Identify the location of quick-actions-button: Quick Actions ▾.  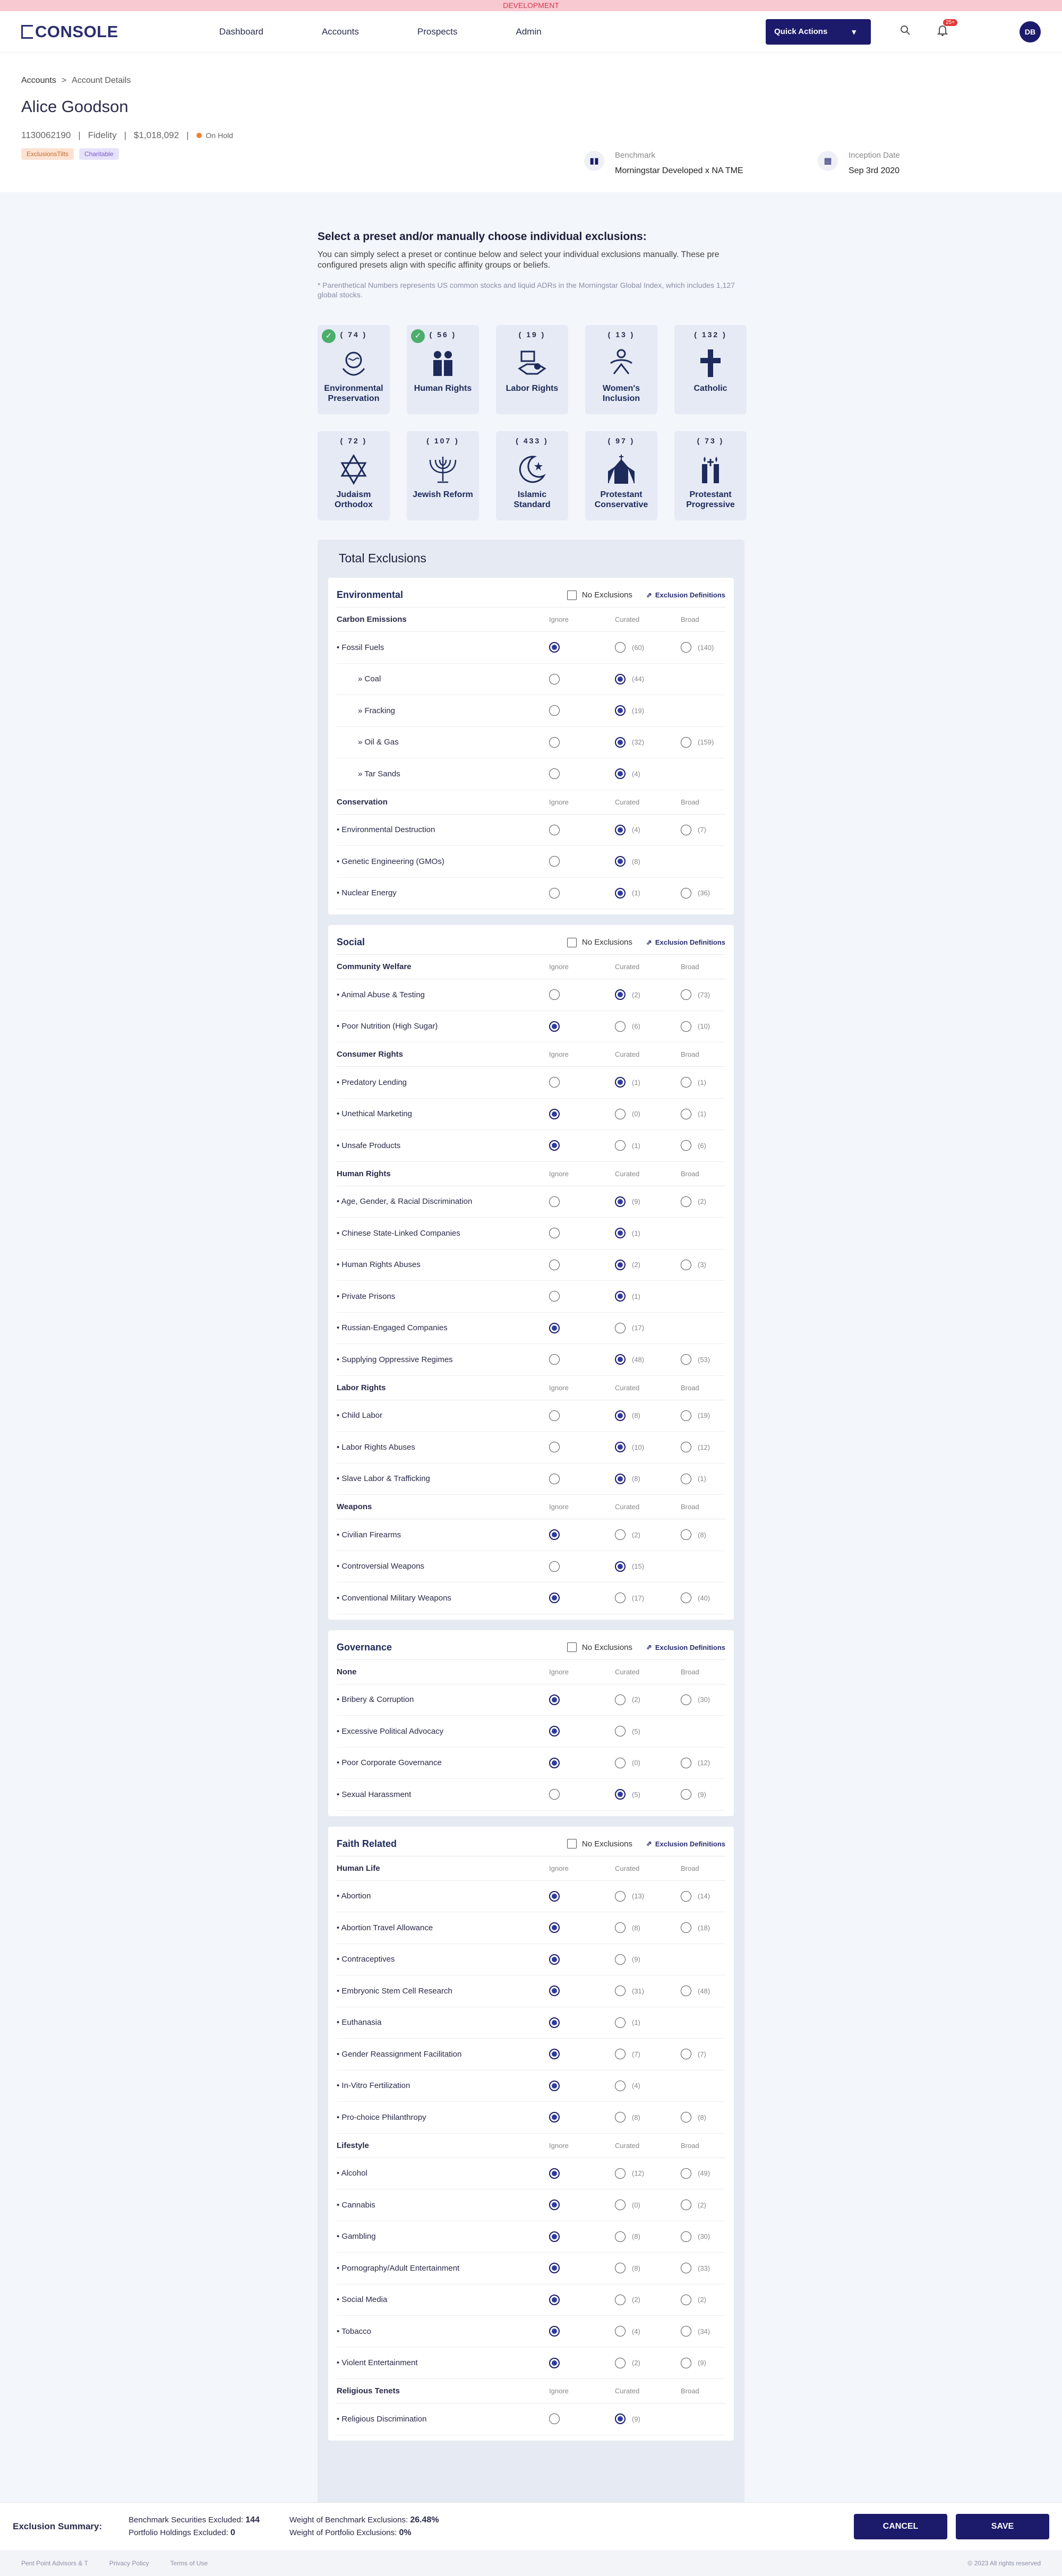
(818, 32).